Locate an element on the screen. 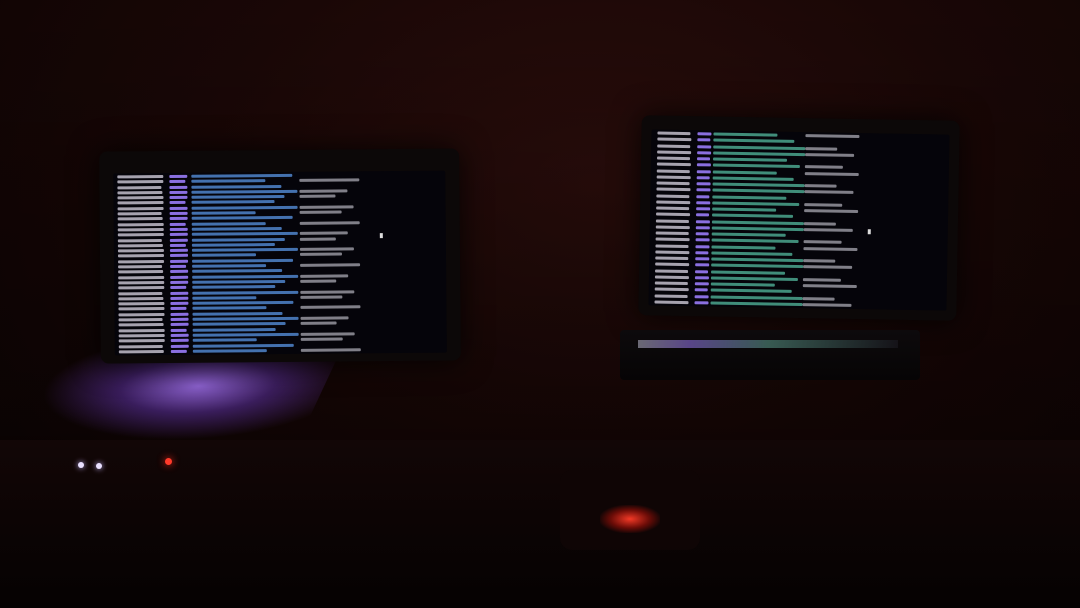 The image size is (1080, 608). right-terminal-screen is located at coordinates (799, 220).